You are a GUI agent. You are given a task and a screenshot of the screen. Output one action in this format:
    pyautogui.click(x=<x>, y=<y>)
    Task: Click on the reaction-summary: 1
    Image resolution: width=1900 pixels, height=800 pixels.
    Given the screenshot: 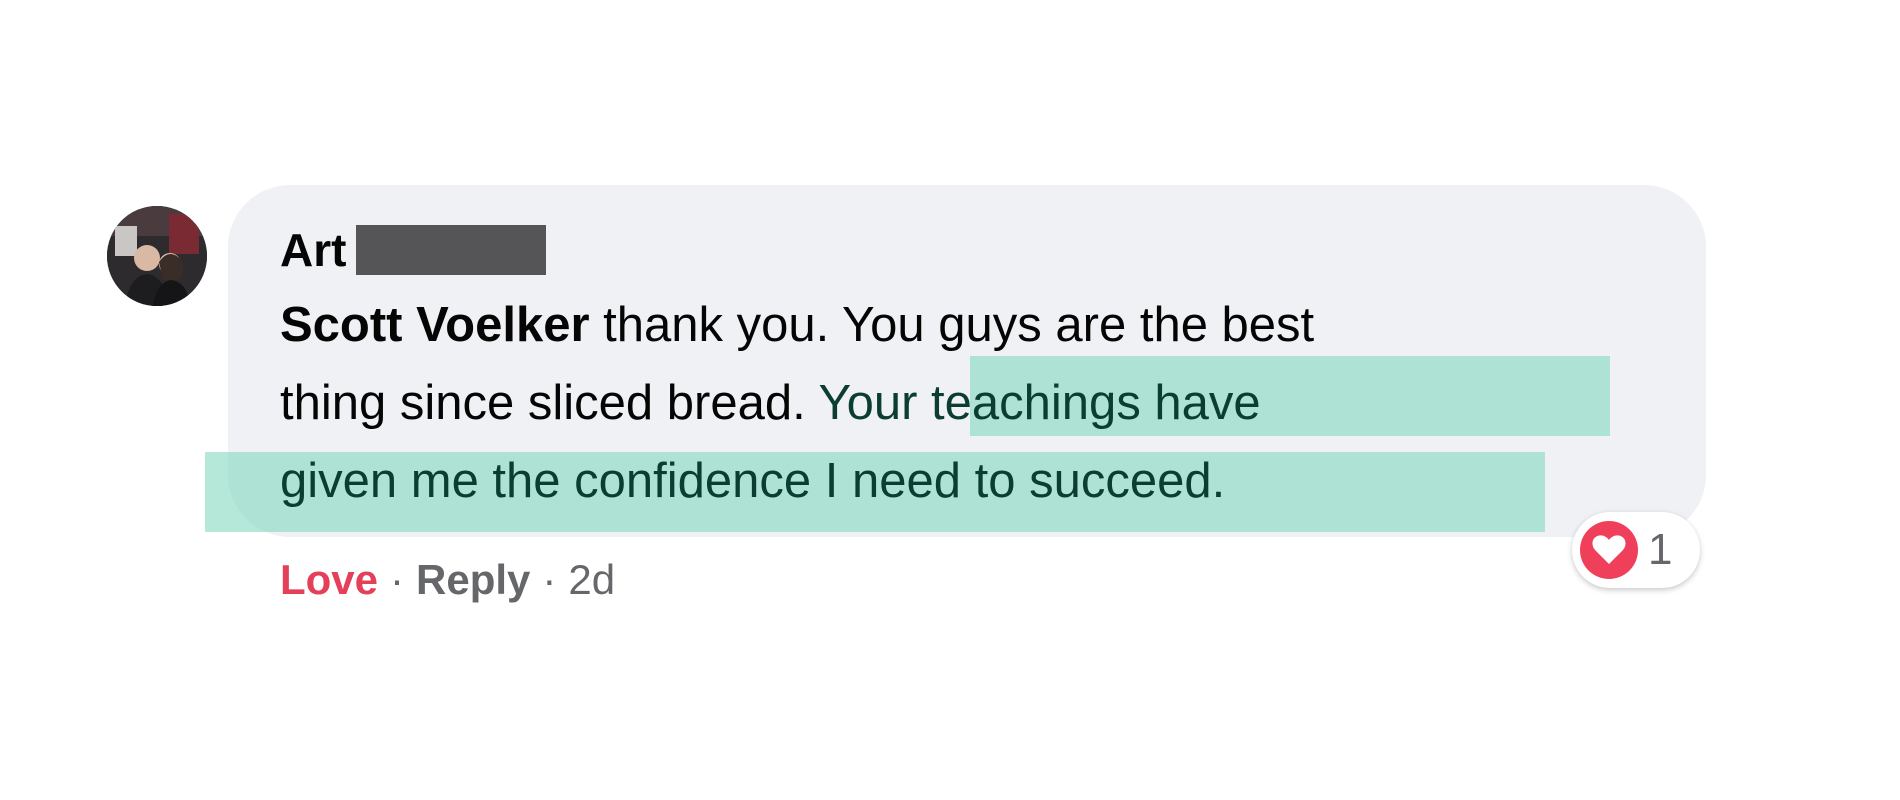 What is the action you would take?
    pyautogui.click(x=1636, y=550)
    